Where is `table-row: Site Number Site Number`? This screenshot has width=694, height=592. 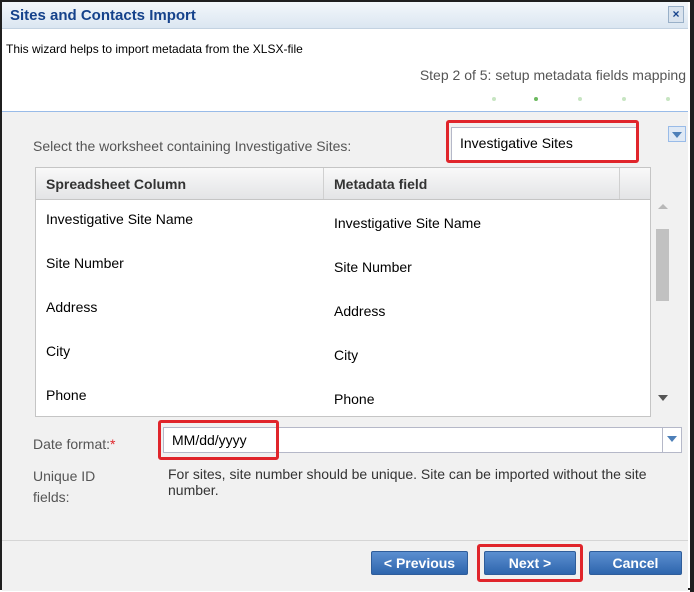
table-row: Site Number Site Number is located at coordinates (343, 267).